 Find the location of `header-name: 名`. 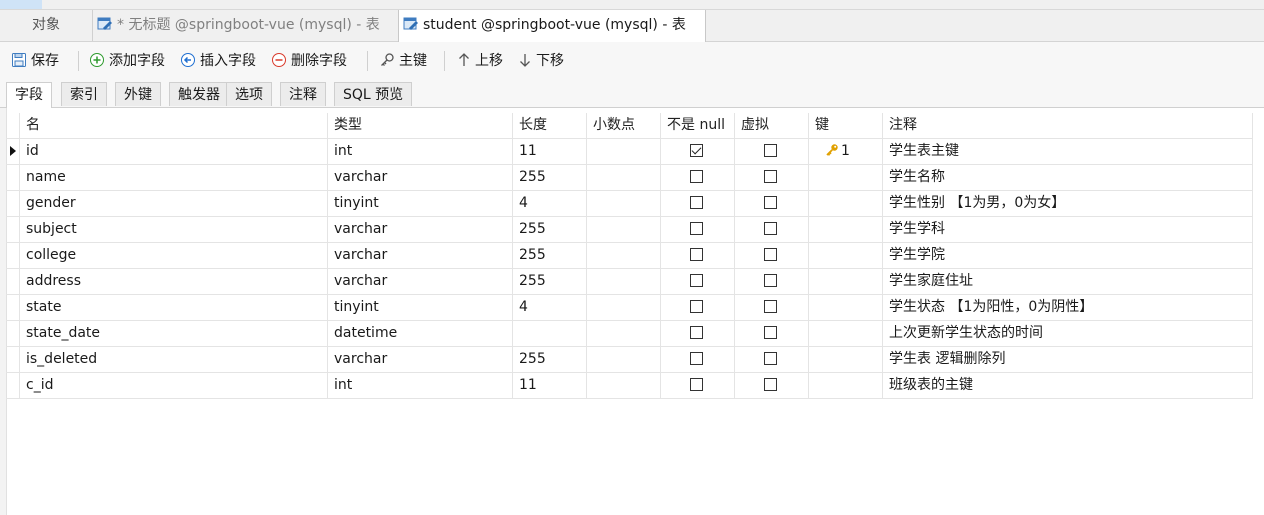

header-name: 名 is located at coordinates (174, 125).